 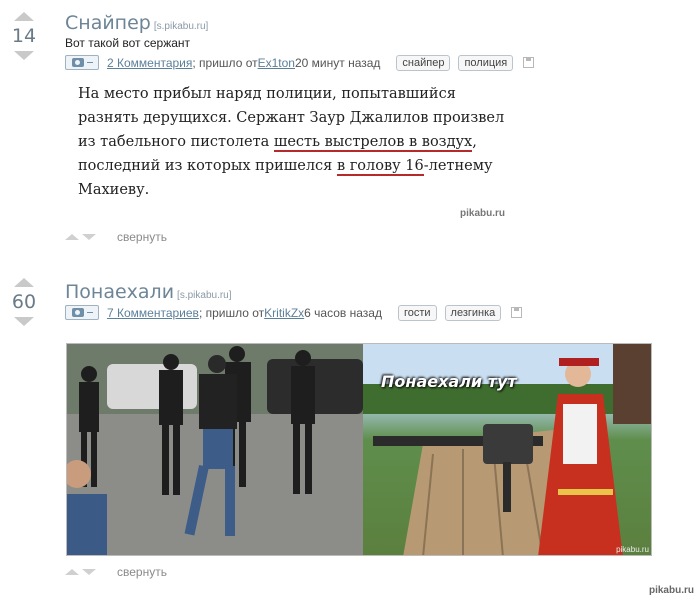 I want to click on save-floppy-icon, so click(x=517, y=312).